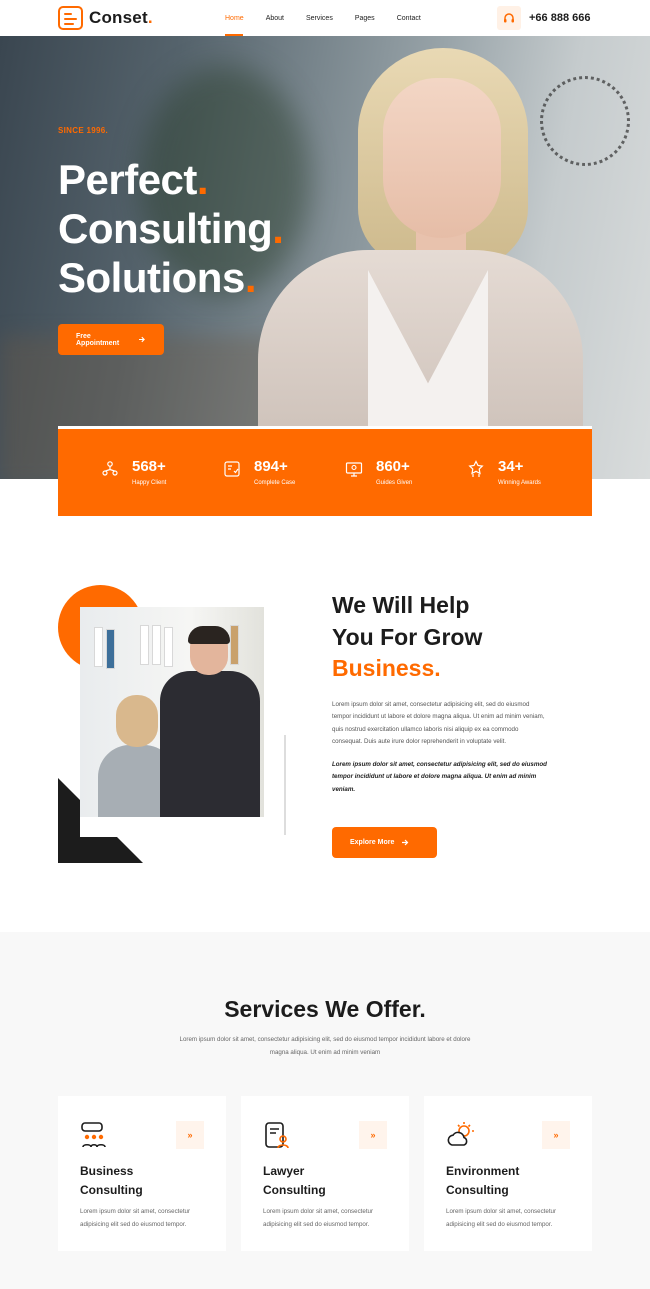 Image resolution: width=650 pixels, height=1289 pixels. I want to click on logo: Conset., so click(105, 18).